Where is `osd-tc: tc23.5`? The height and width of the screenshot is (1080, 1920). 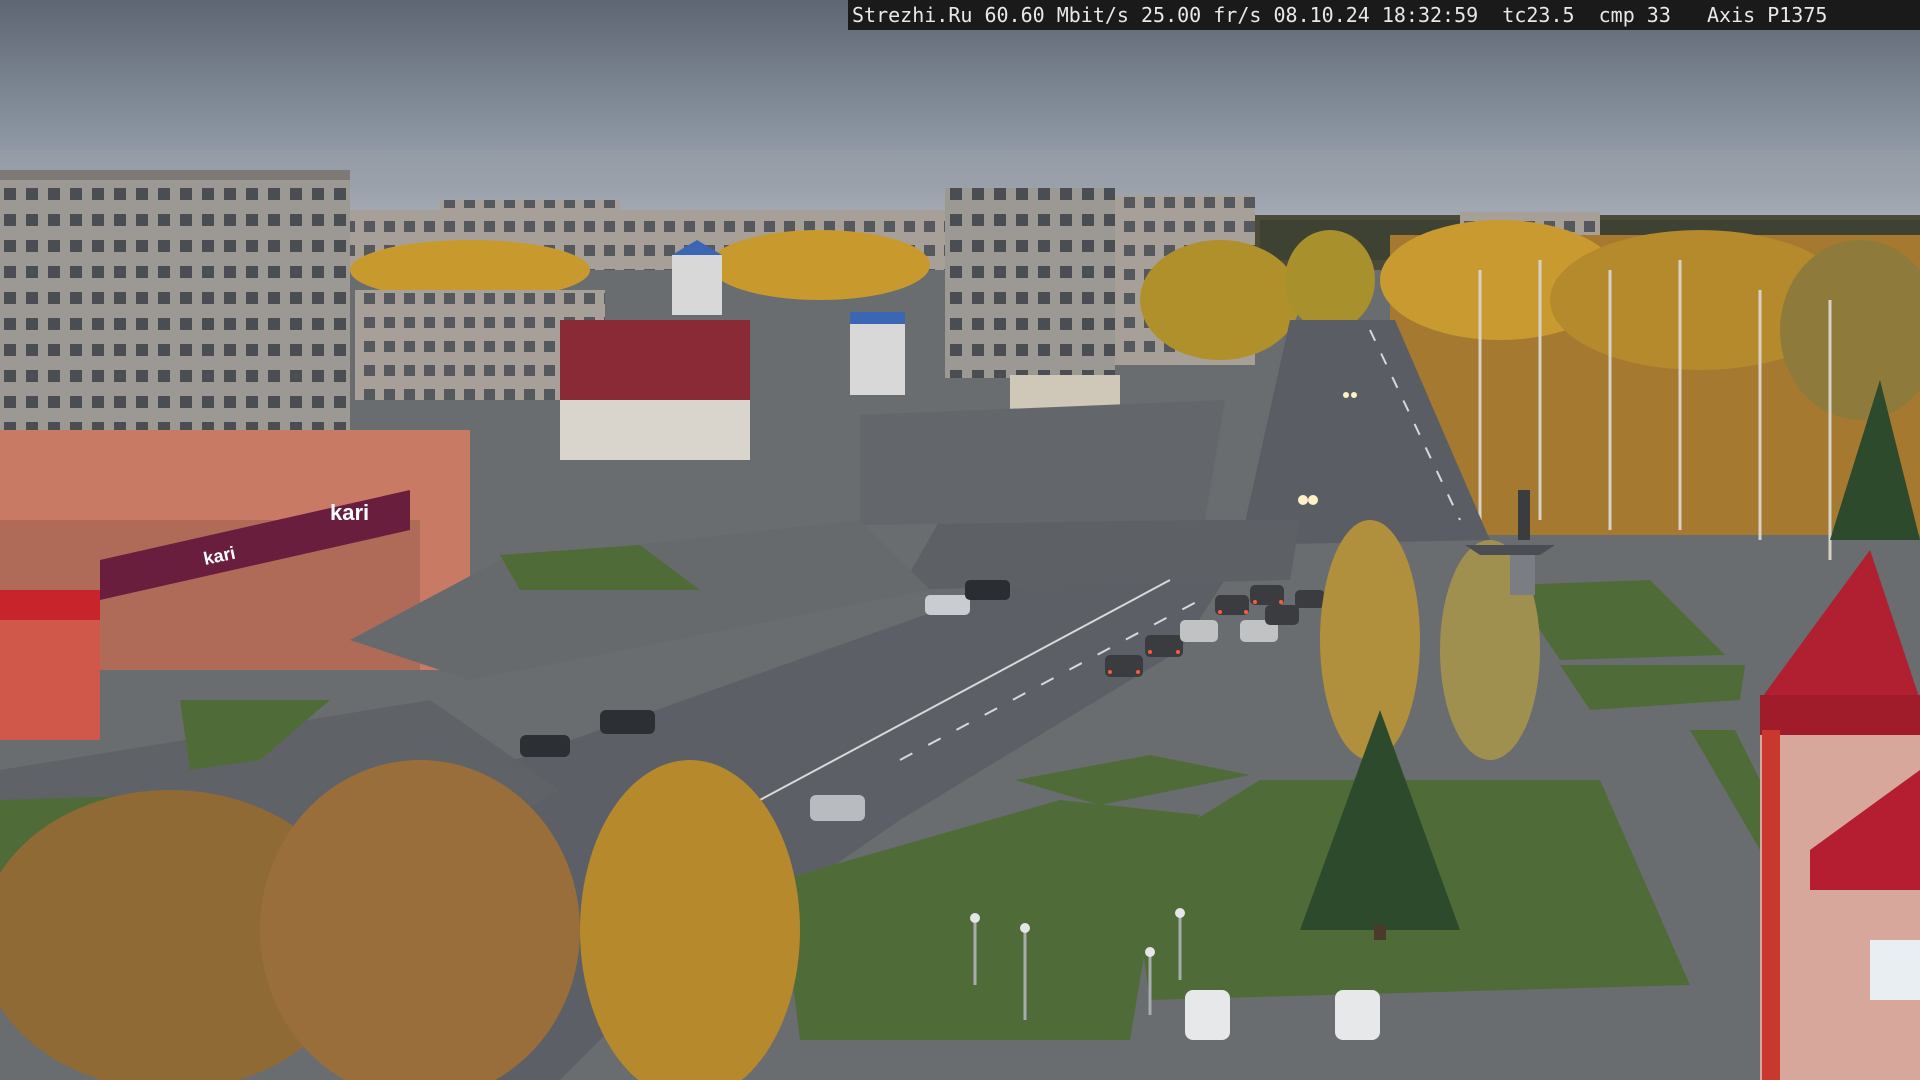
osd-tc: tc23.5 is located at coordinates (1538, 15).